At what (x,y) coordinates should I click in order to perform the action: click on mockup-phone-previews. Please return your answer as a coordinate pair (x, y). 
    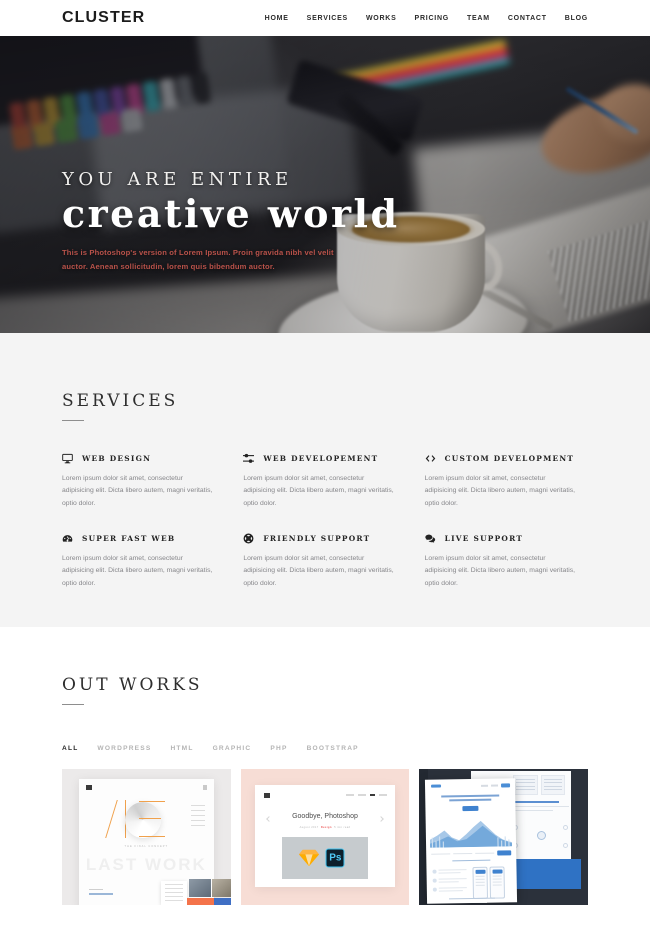
    Looking at the image, I should click on (490, 882).